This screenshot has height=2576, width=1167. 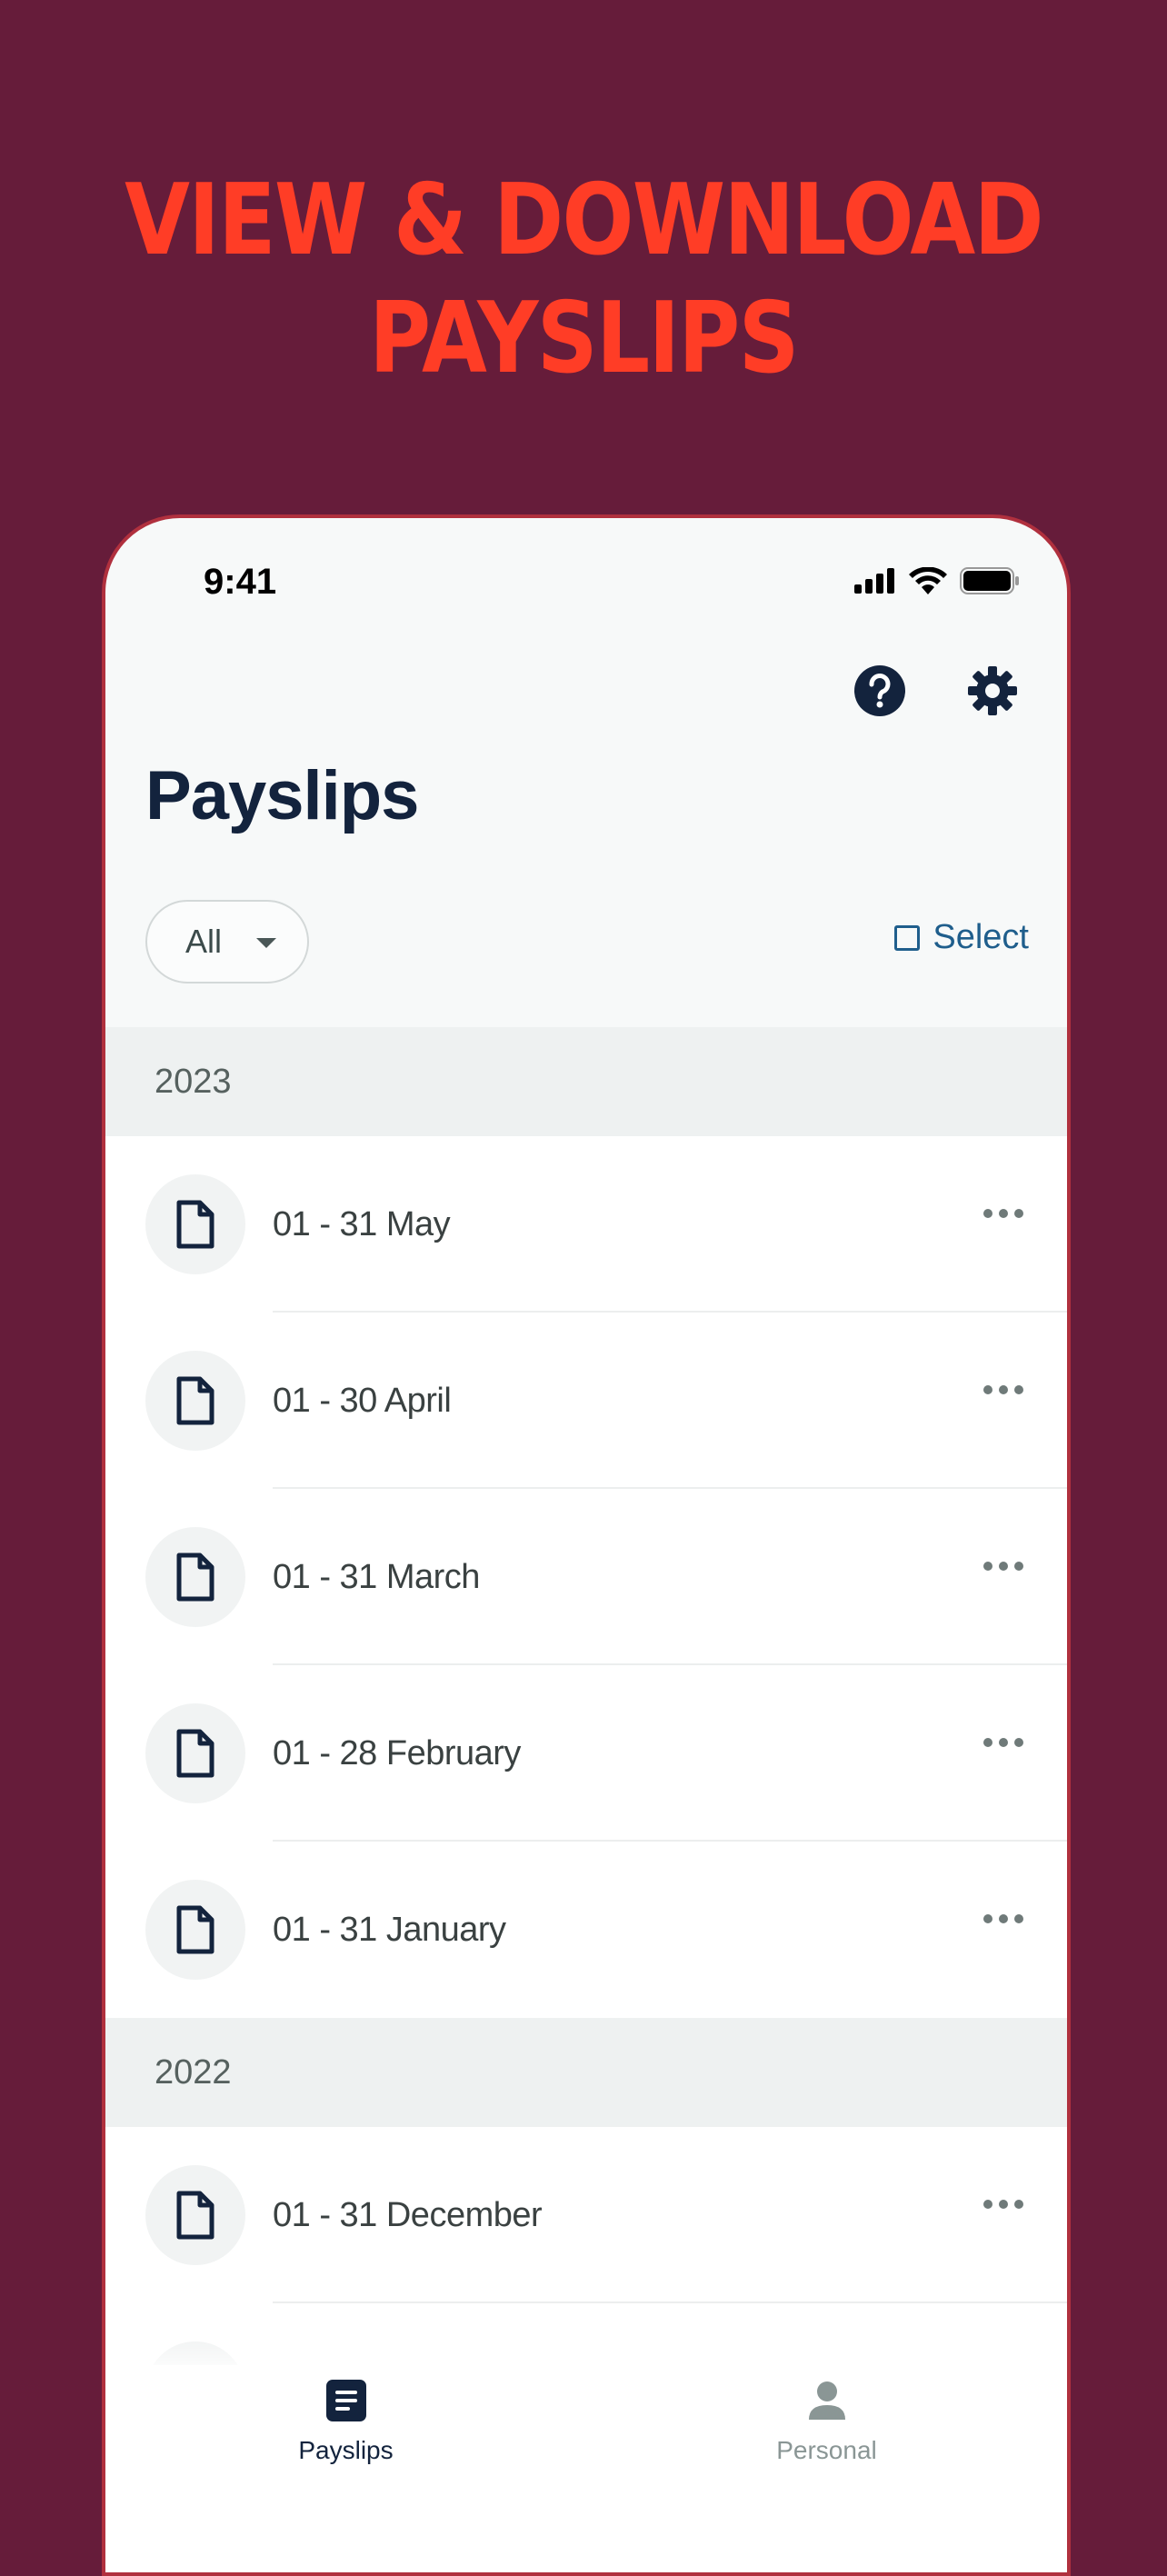 I want to click on header-actions, so click(x=937, y=691).